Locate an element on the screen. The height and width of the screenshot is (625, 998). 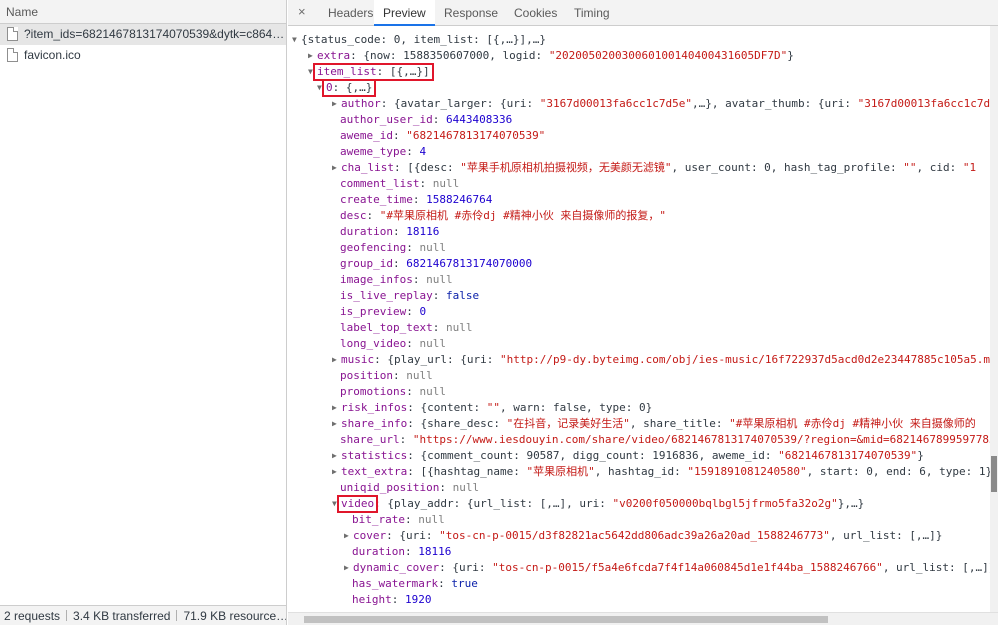
json-punctuation: , warn: false, type: 0} is located at coordinates (576, 407).